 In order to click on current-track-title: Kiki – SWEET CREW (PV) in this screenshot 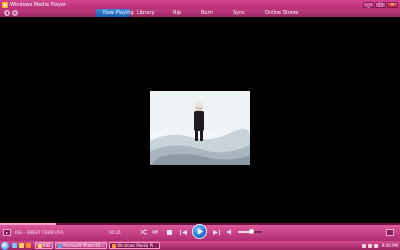, I will do `click(39, 232)`.